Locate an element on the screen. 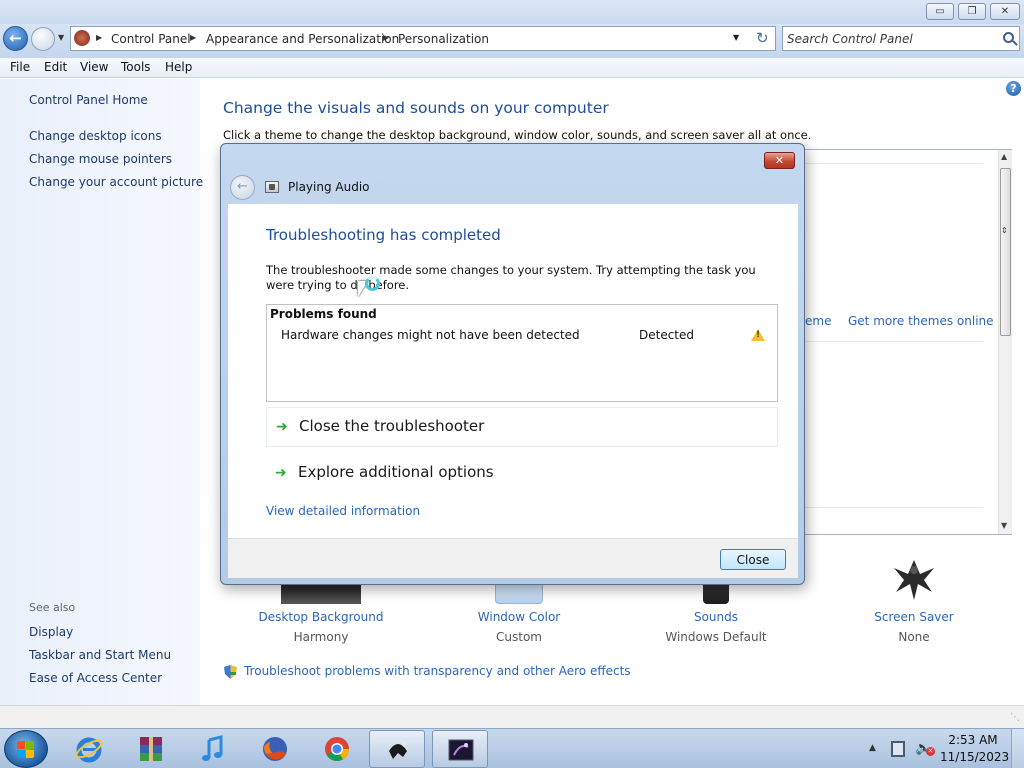 The height and width of the screenshot is (768, 1024). recent-pages-dropdown-icon: ▼ is located at coordinates (61, 37).